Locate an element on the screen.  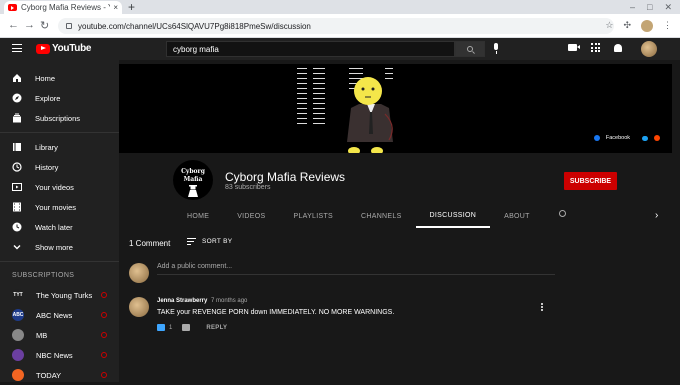
tab-title: Cyborg Mafia Reviews - YouTube is located at coordinates (65, 7).